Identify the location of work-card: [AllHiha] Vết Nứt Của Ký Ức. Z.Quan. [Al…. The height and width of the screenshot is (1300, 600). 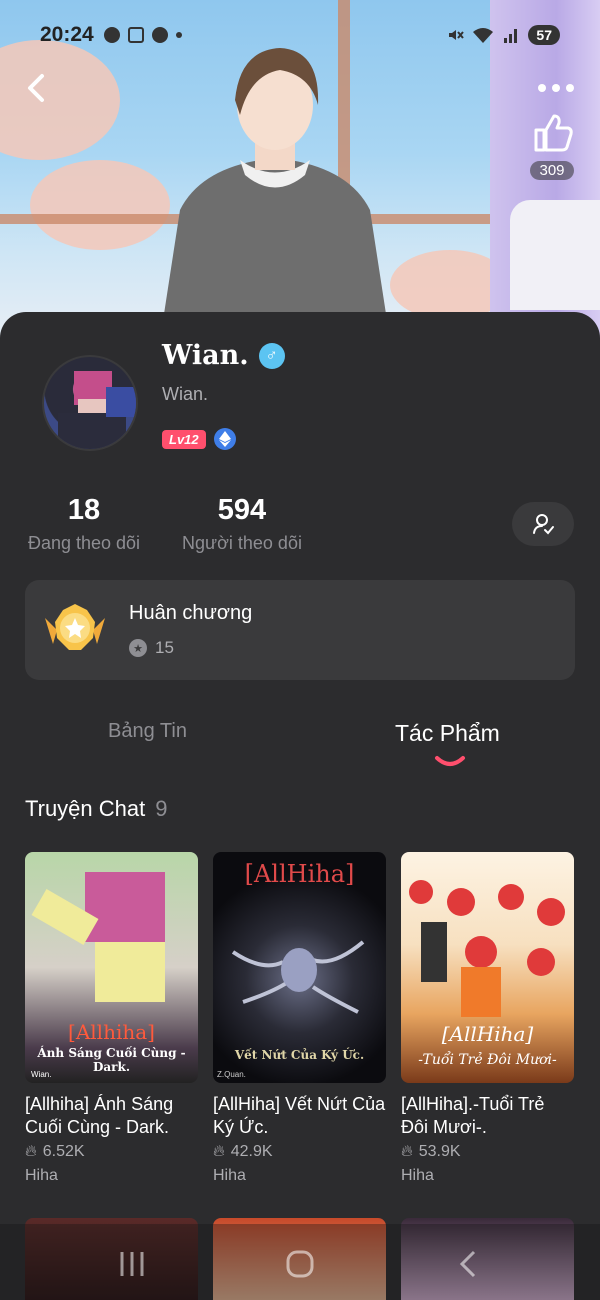
(299, 1018).